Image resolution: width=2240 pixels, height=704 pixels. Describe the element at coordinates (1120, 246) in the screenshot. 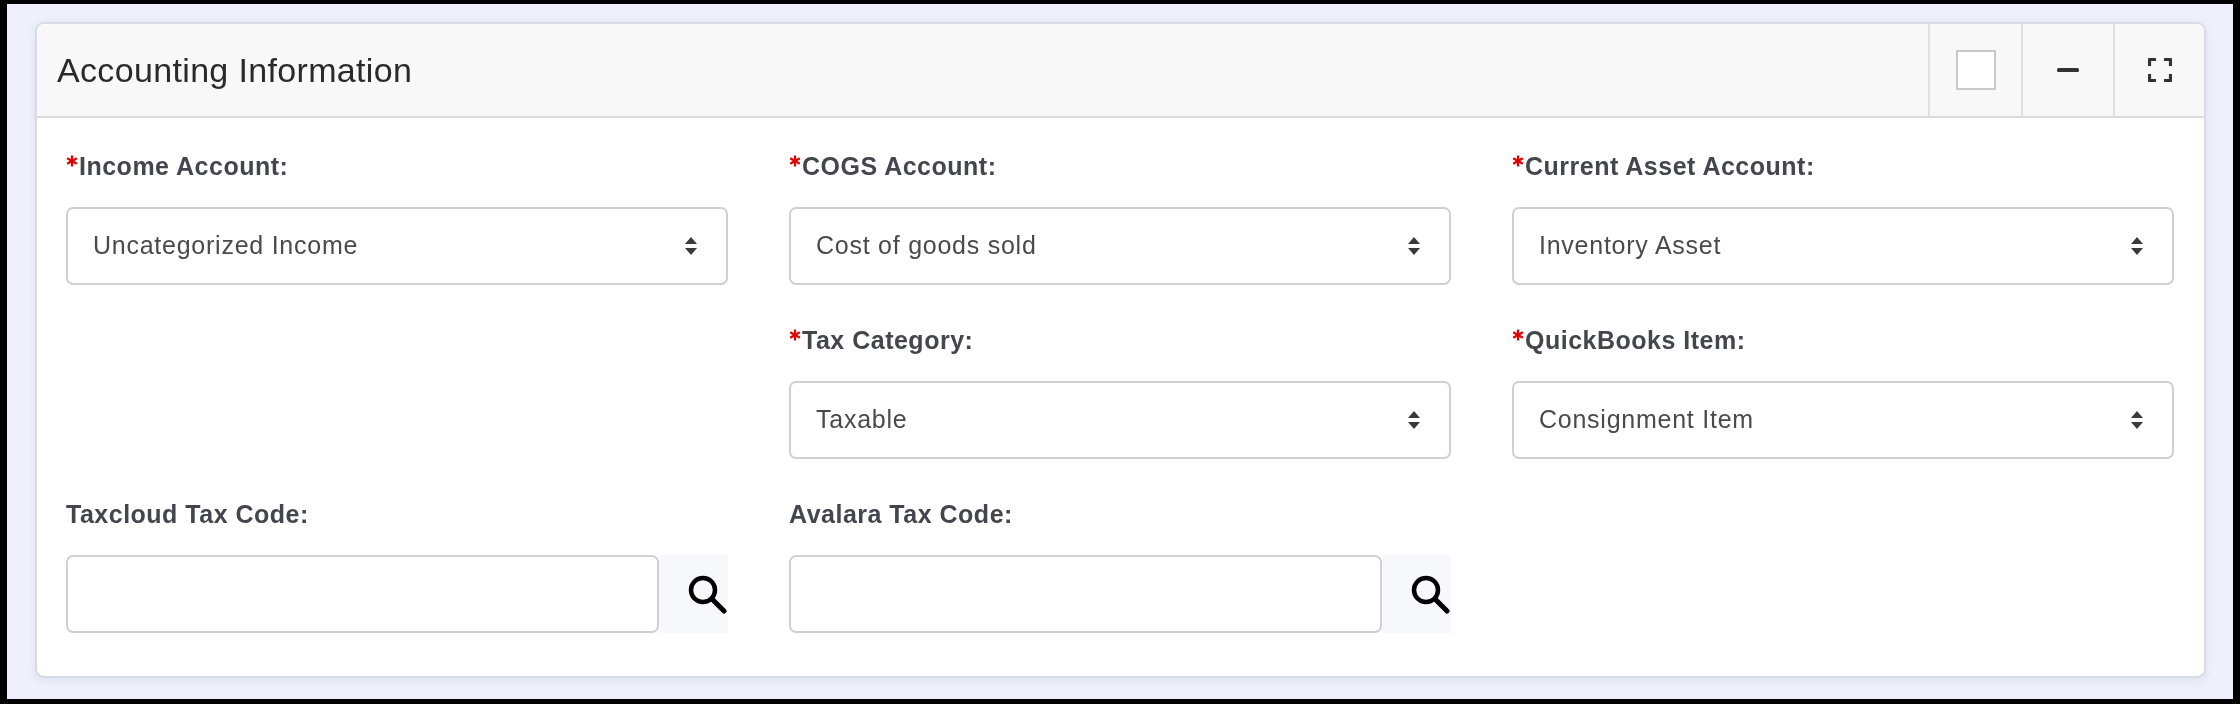

I see `dropdown: Cost of goods sold` at that location.